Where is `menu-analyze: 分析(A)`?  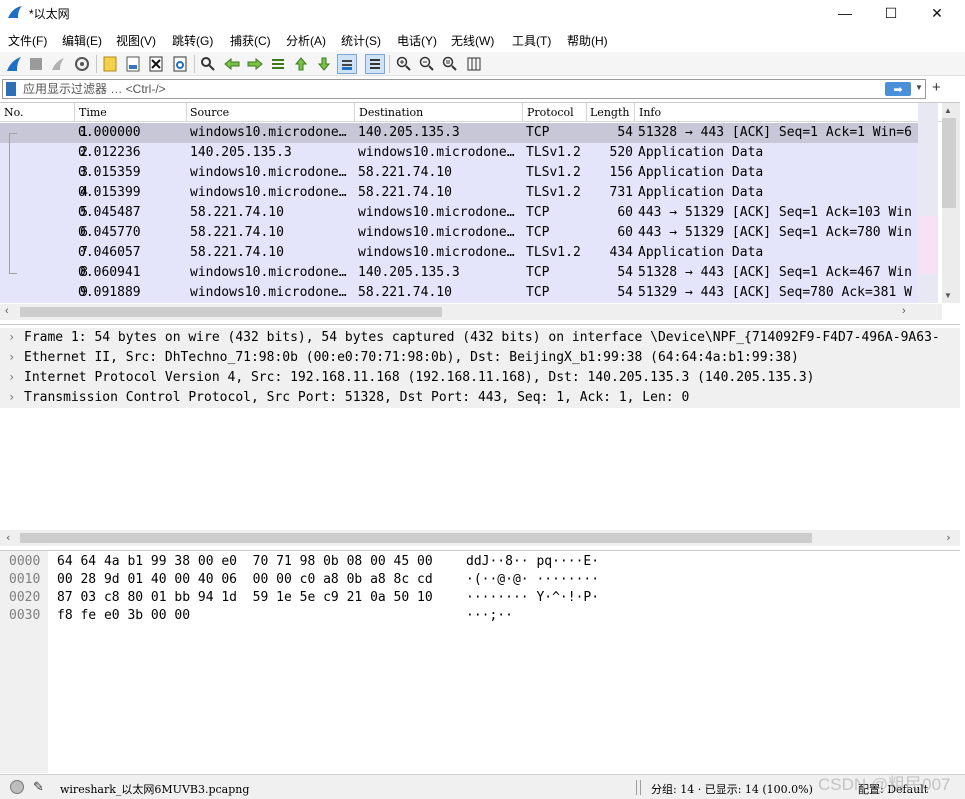
menu-analyze: 分析(A) is located at coordinates (306, 40).